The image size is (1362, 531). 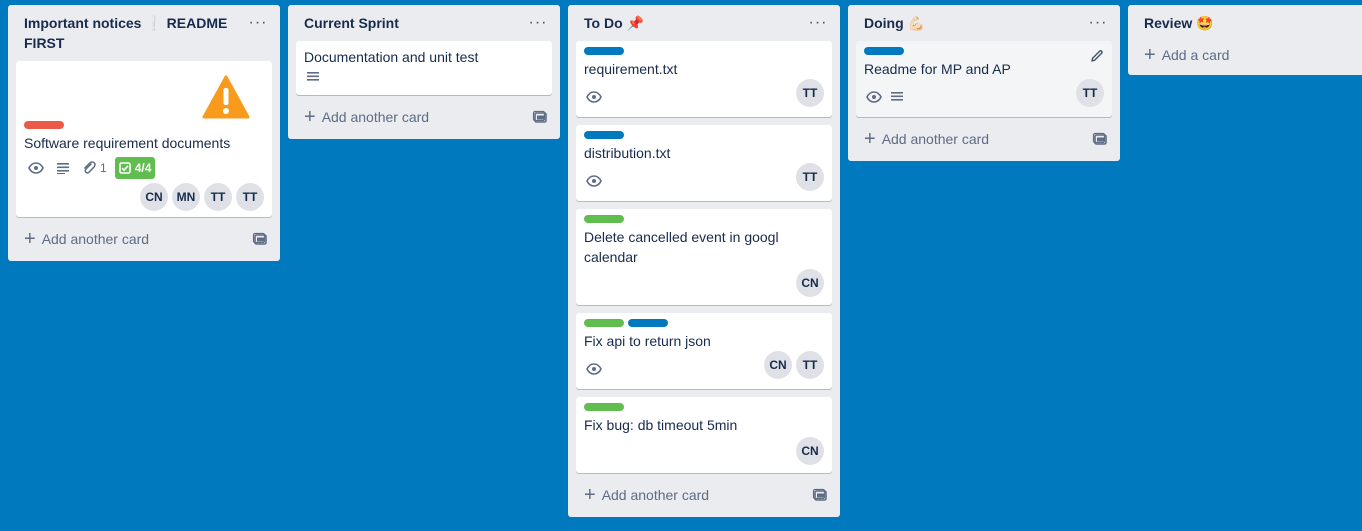 I want to click on card-footer: CN TT, so click(x=704, y=365).